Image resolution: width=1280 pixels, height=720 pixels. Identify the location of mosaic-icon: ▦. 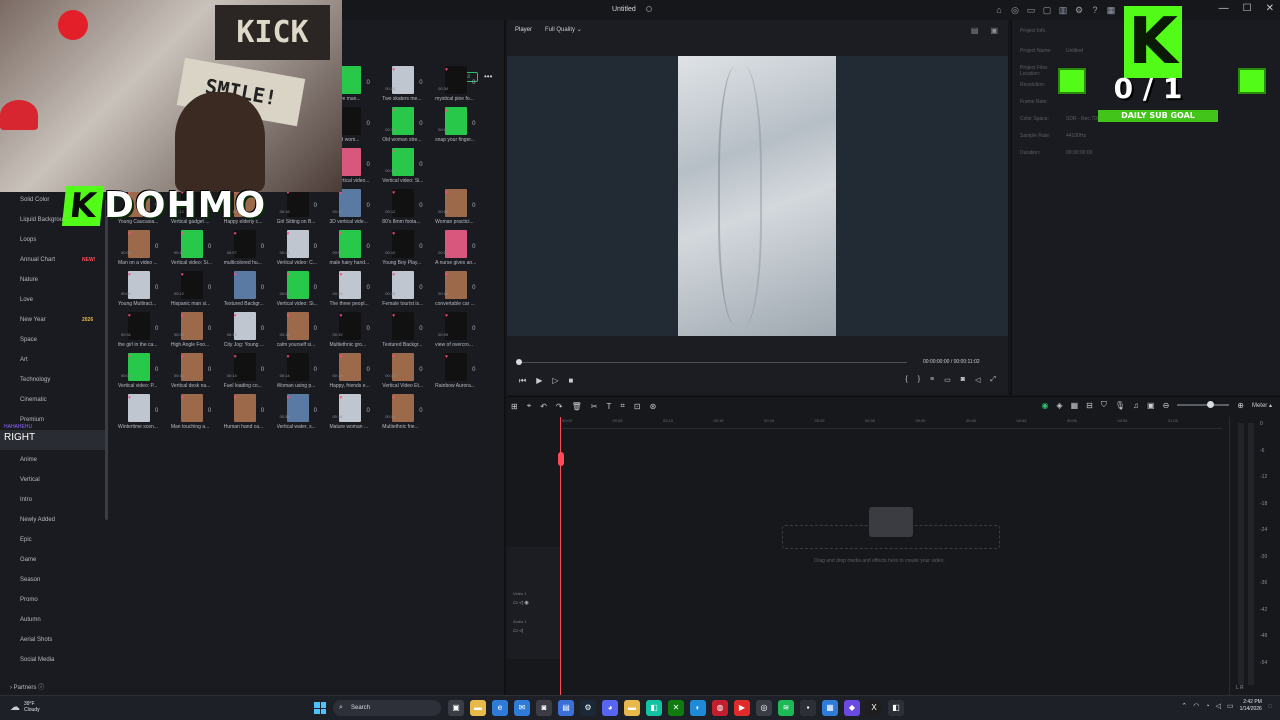
(1075, 405).